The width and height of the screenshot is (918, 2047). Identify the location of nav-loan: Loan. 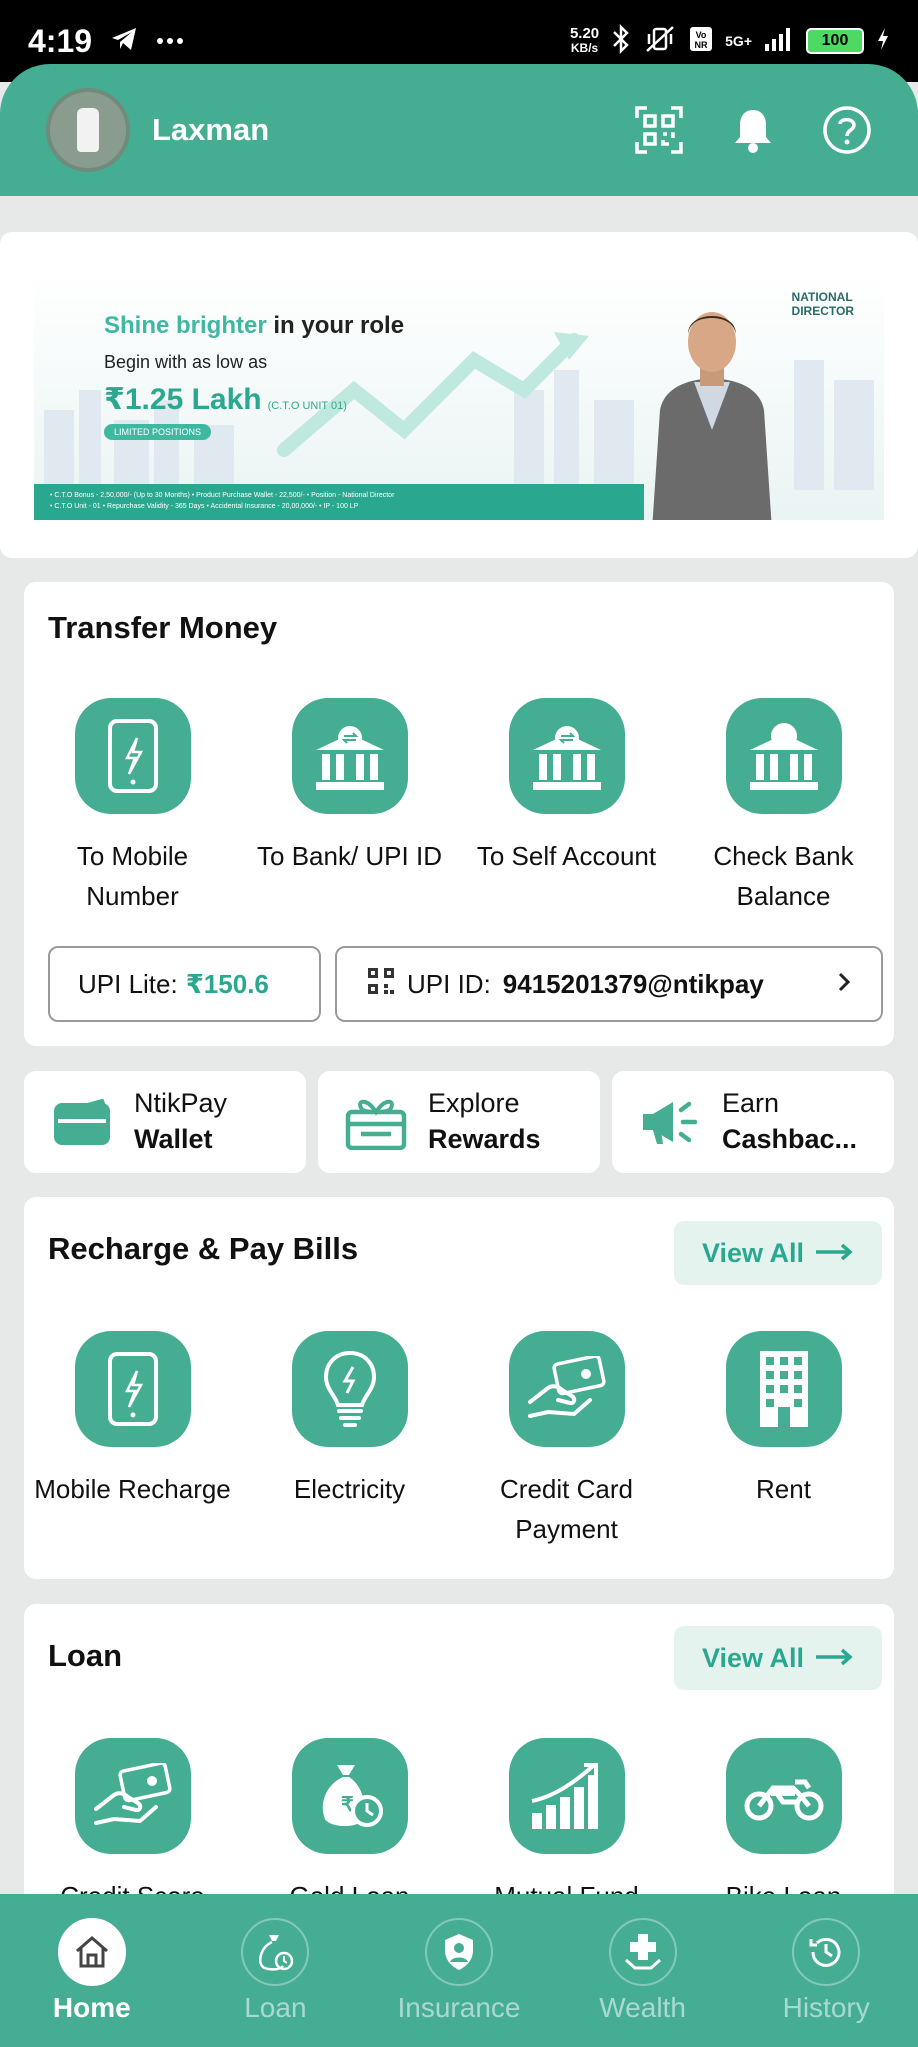
(276, 1970).